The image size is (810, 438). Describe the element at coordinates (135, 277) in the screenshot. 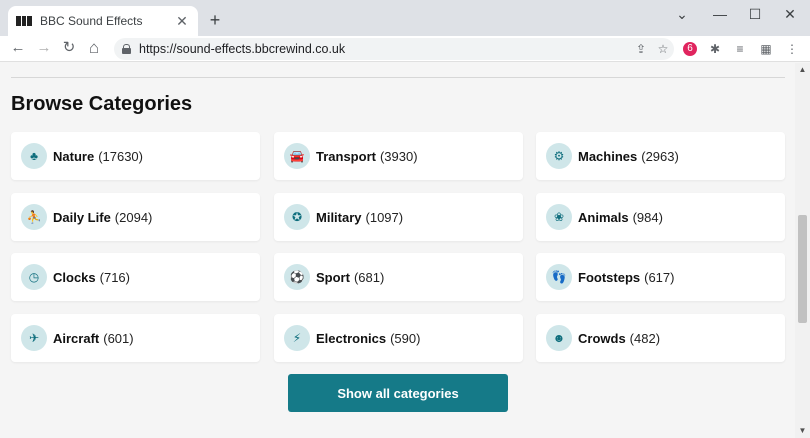

I see `category-card-clocks: ◷ Clocks (716)` at that location.